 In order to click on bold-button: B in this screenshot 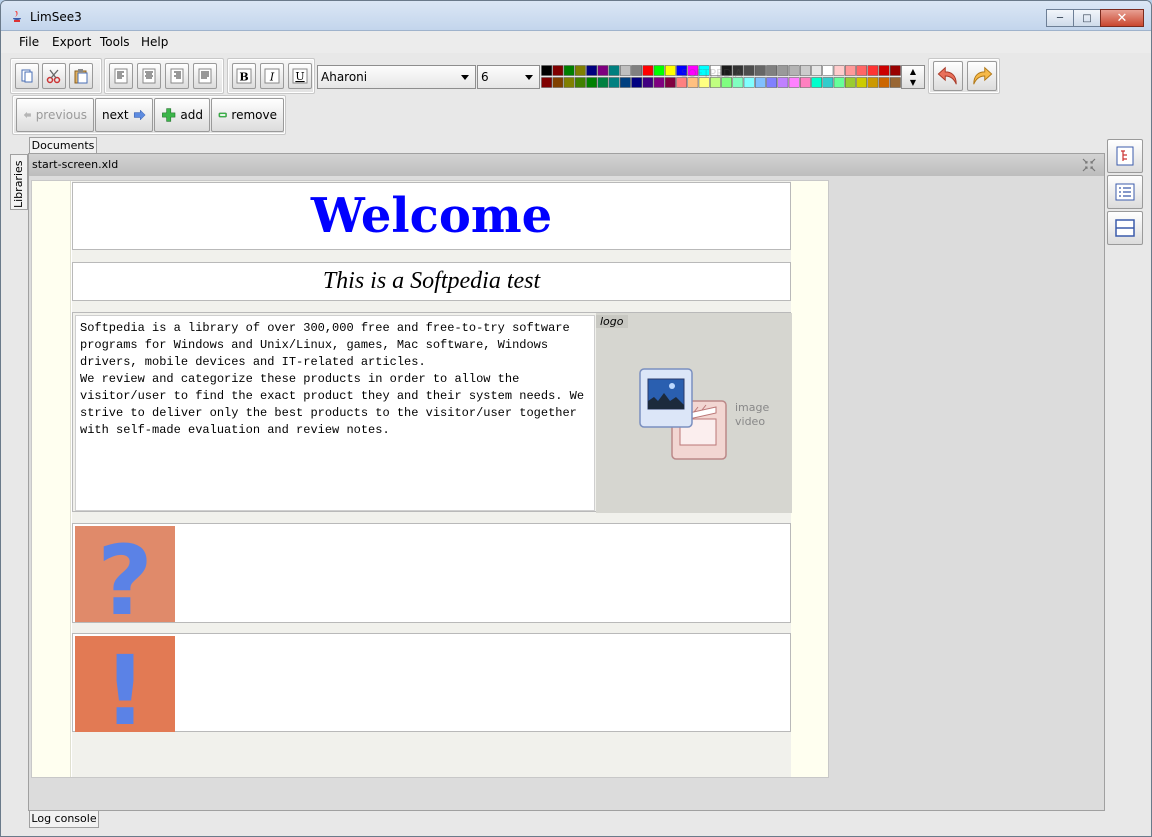, I will do `click(244, 76)`.